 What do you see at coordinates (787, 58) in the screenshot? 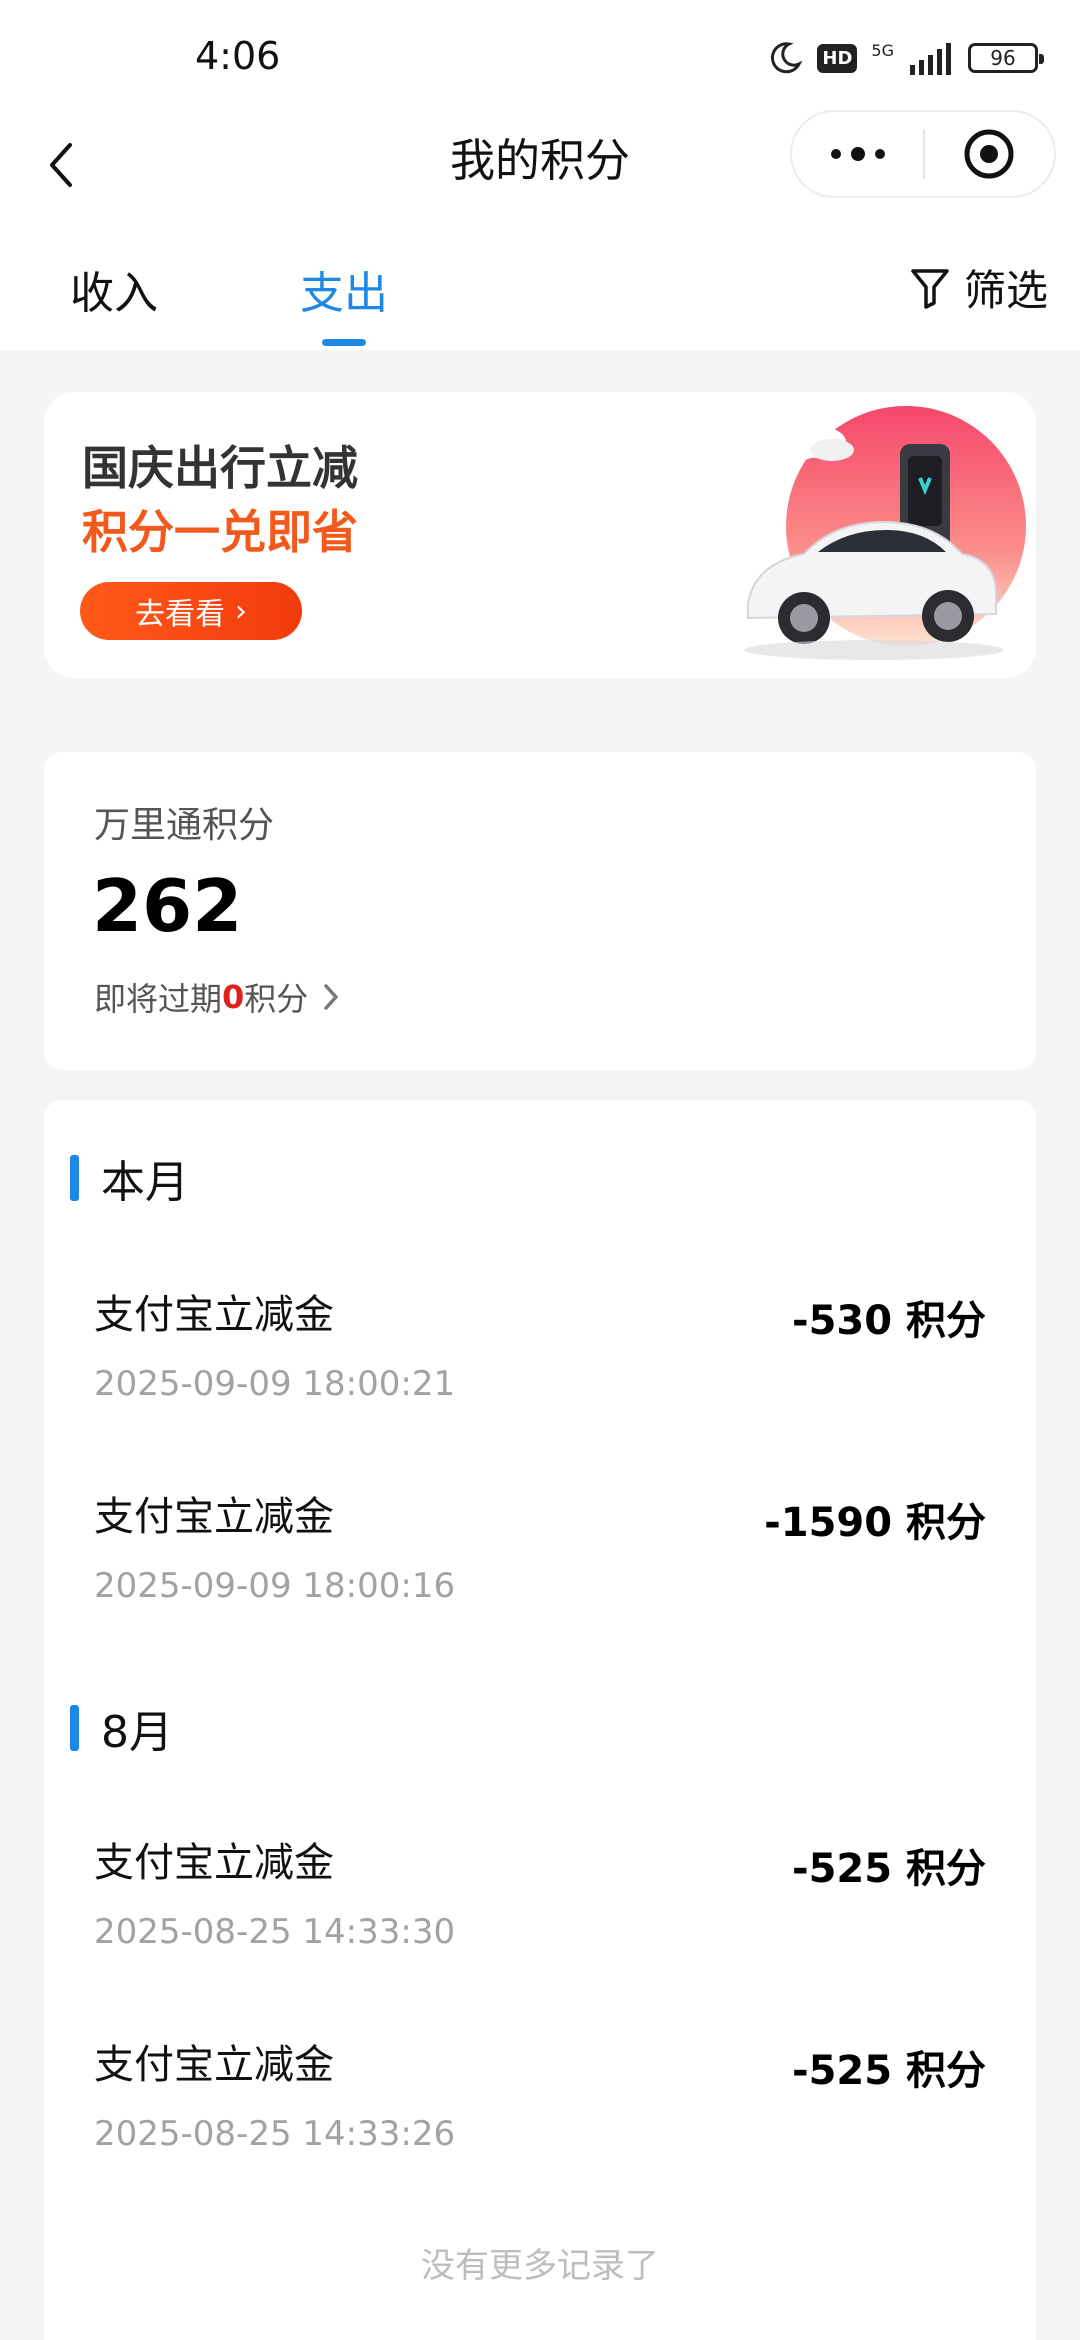
I see `moon-icon` at bounding box center [787, 58].